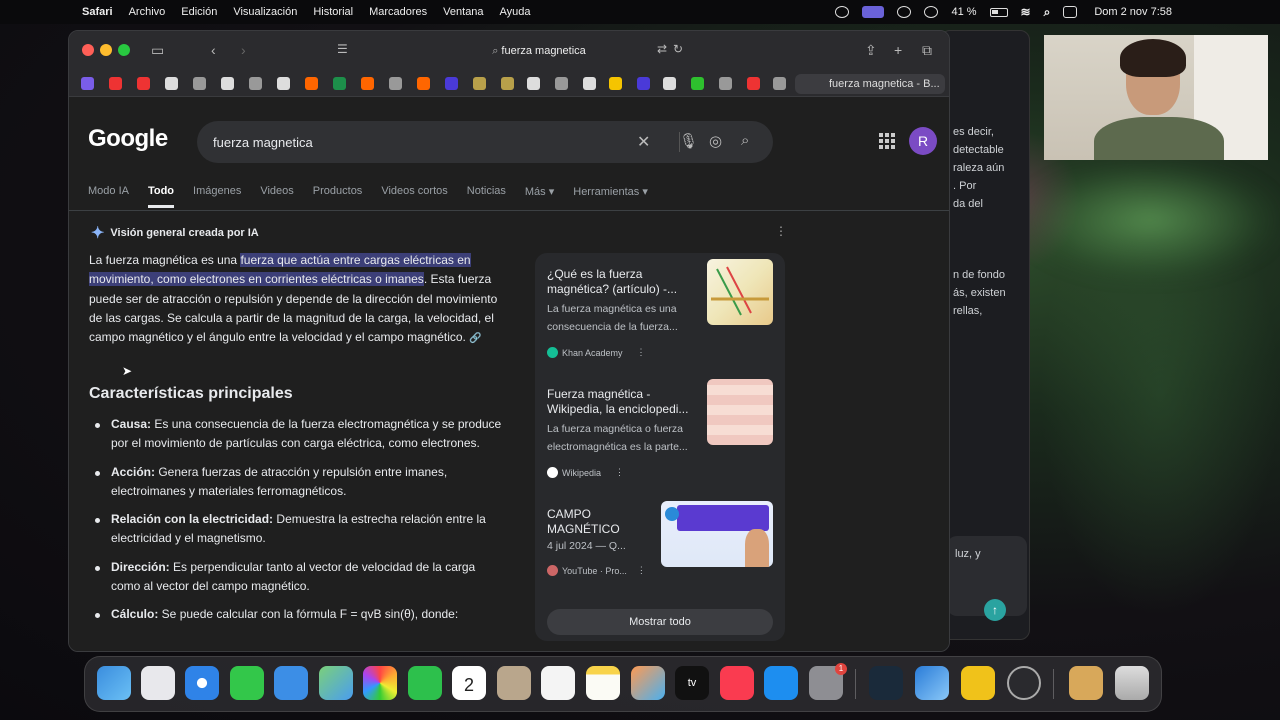  What do you see at coordinates (342, 49) in the screenshot?
I see `page-menu-icon: ☰` at bounding box center [342, 49].